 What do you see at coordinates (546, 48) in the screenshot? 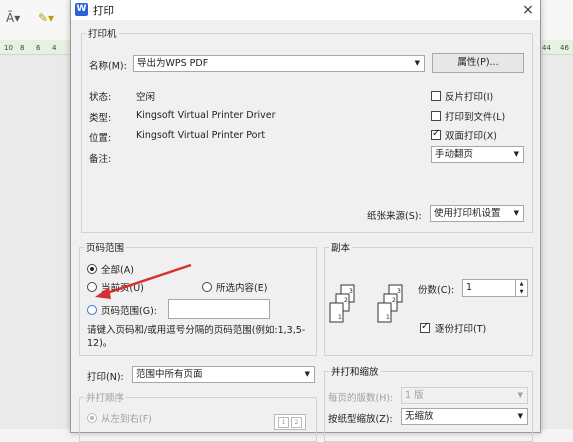
I see `ruler-number: 44` at bounding box center [546, 48].